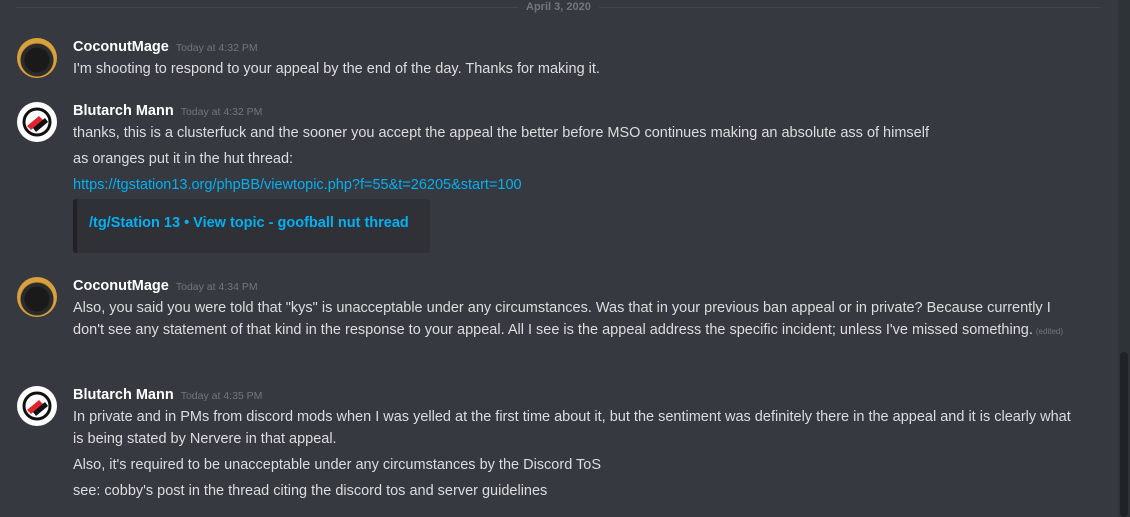 The image size is (1130, 517). I want to click on message-timestamp: Today at 4:34 PM, so click(216, 287).